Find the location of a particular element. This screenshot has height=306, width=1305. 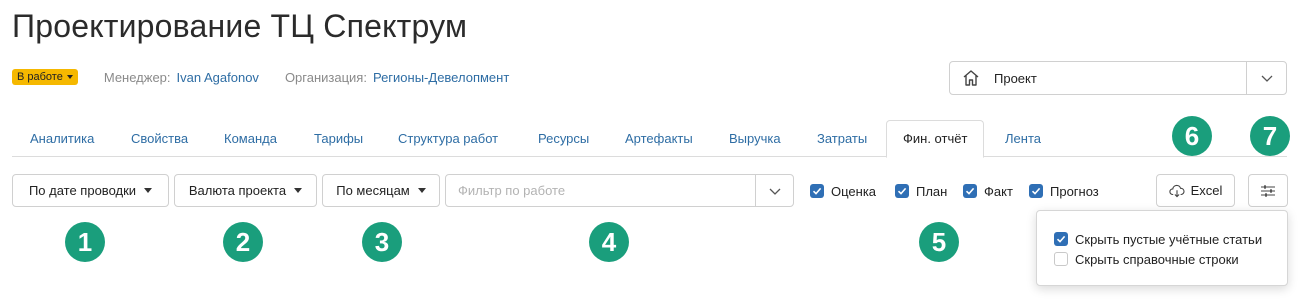

excel-export-button: Excel is located at coordinates (1195, 190).